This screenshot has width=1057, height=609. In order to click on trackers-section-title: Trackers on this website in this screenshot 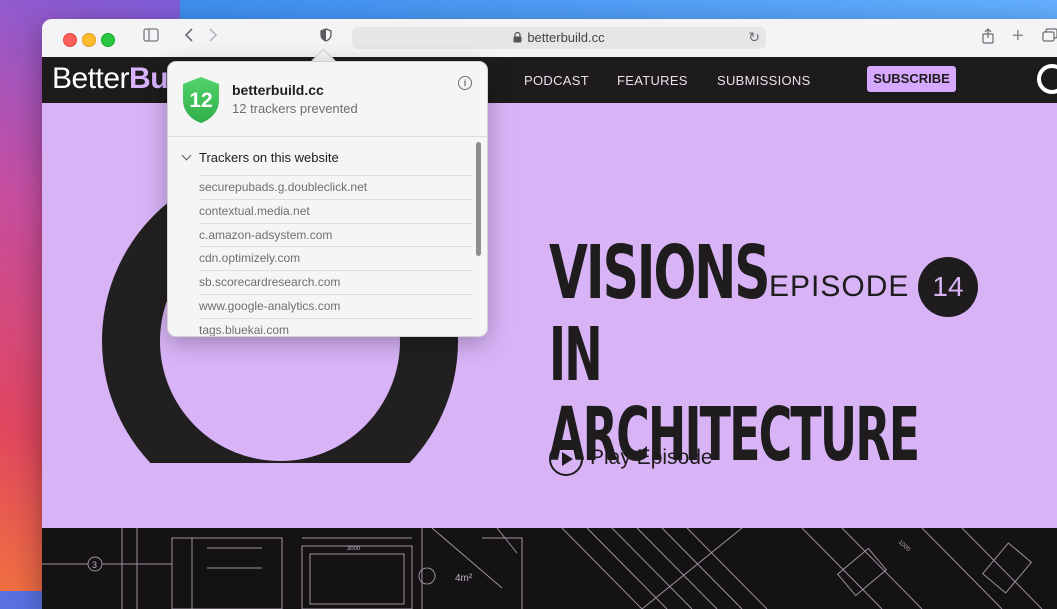, I will do `click(269, 157)`.